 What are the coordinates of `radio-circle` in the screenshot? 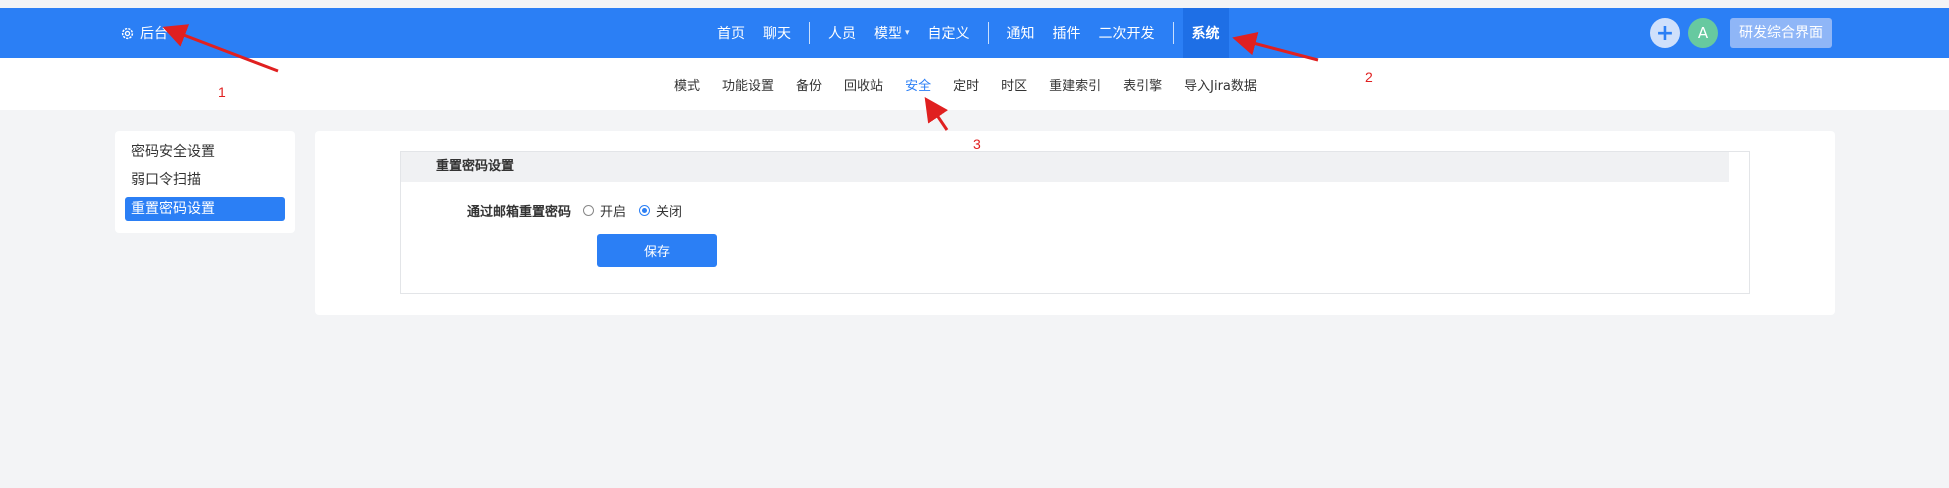 It's located at (588, 210).